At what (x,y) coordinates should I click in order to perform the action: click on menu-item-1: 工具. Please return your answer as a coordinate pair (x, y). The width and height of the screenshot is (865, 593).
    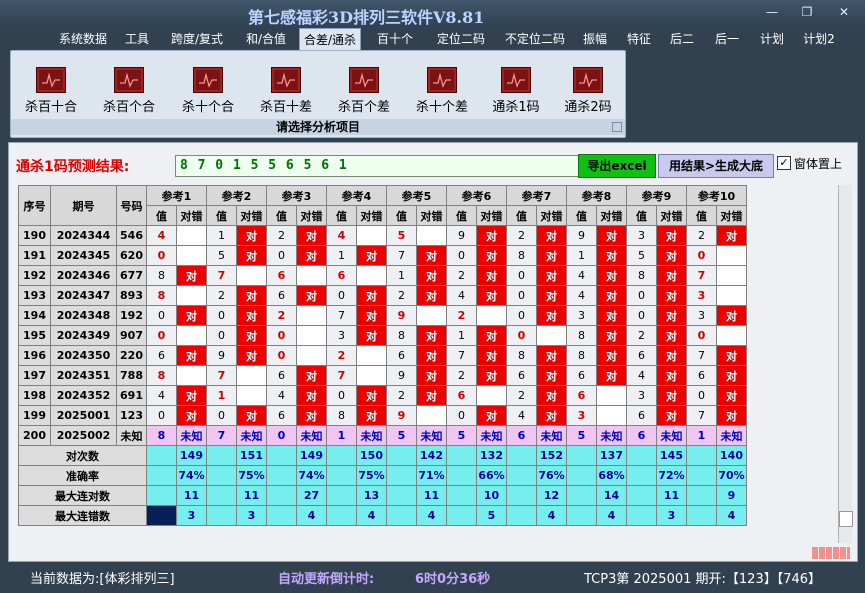
    Looking at the image, I should click on (137, 39).